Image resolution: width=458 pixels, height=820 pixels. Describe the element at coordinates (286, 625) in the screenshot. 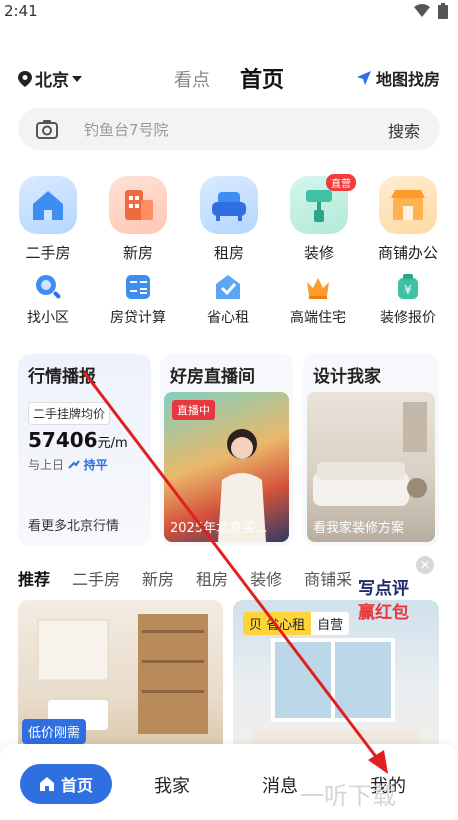

I see `rent-type-text: 省心租` at that location.